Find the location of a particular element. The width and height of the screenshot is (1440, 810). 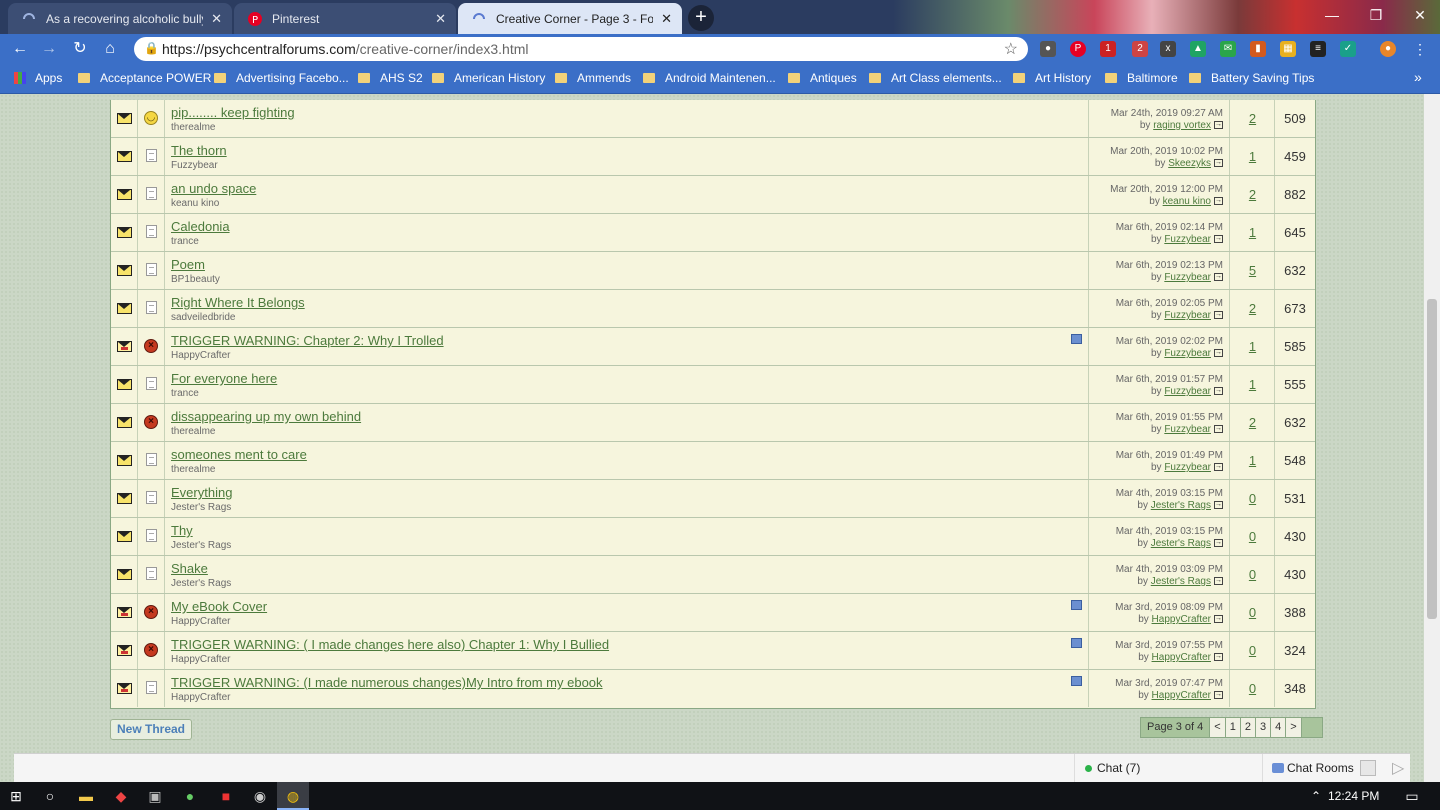

page-link-1: 1 is located at coordinates (1232, 727).